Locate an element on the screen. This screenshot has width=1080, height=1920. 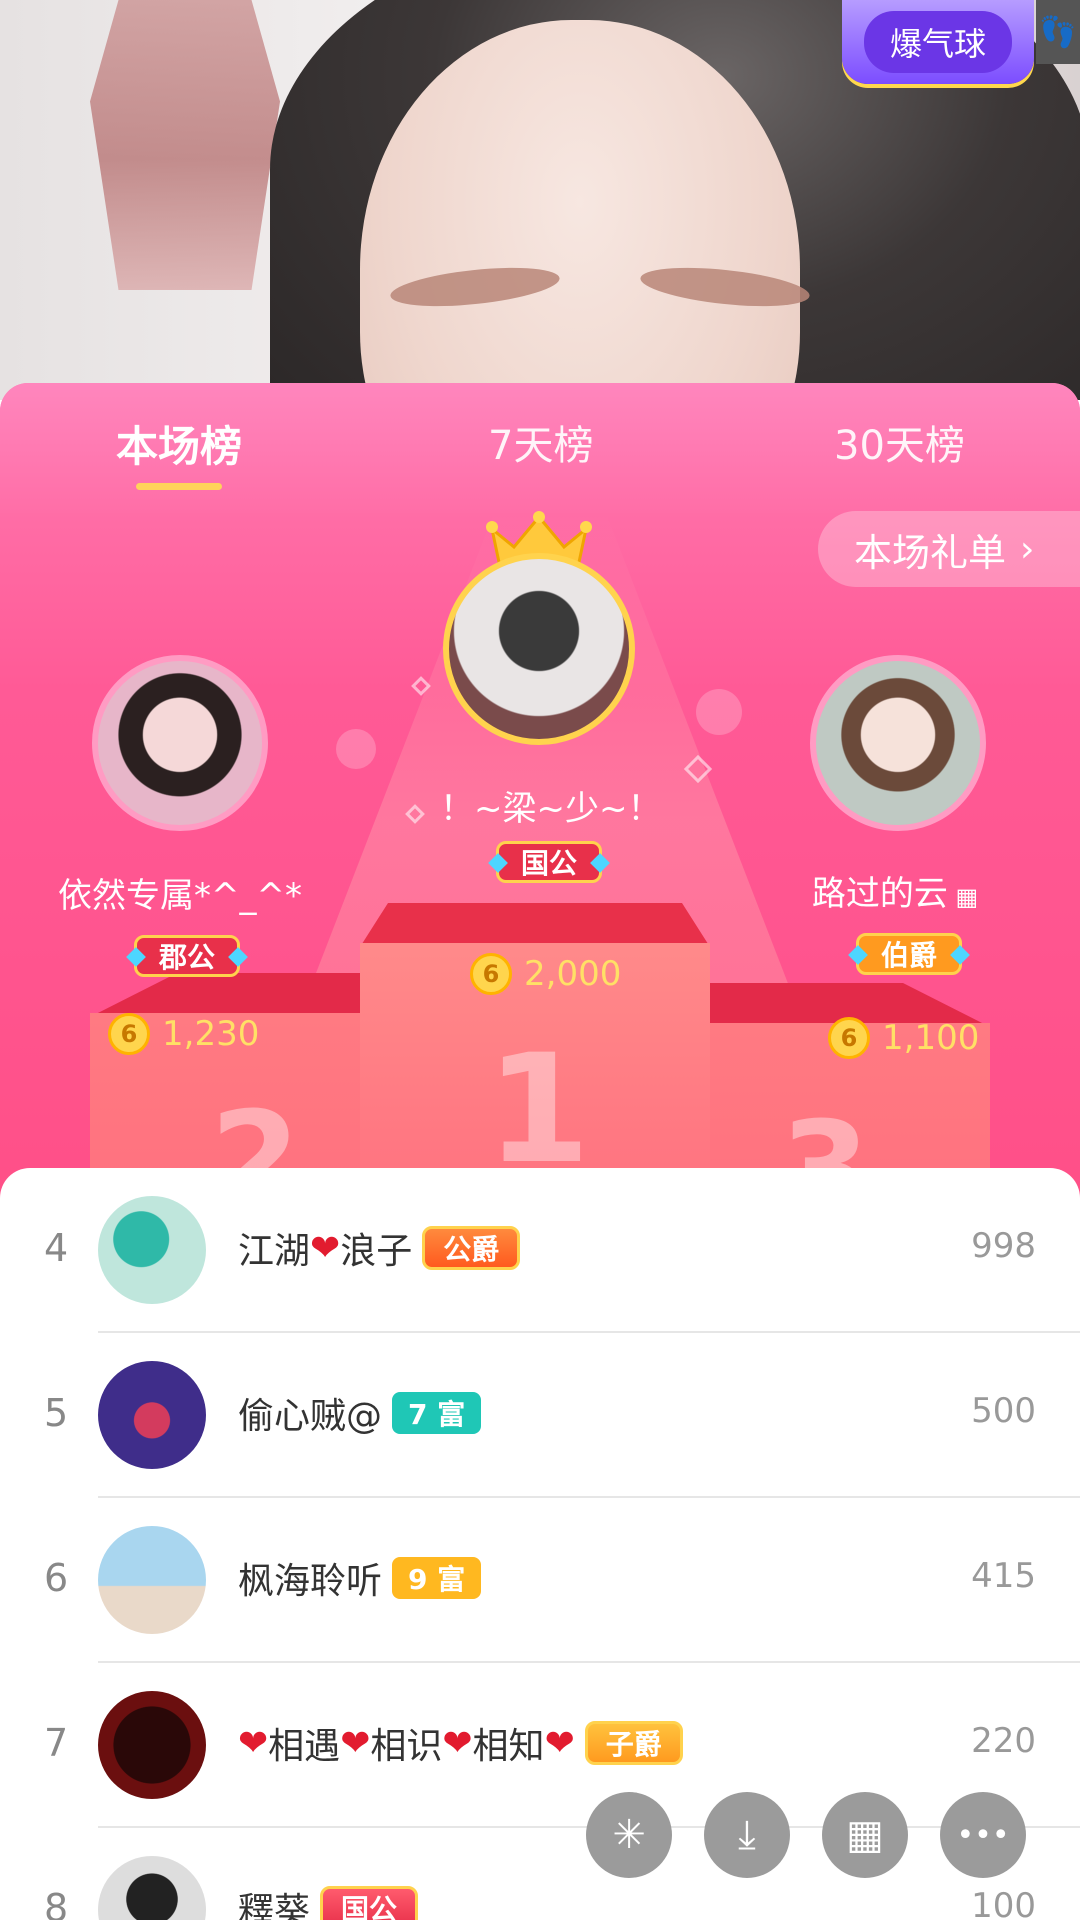
title-badge-rank-1: 国公 is located at coordinates (549, 862).